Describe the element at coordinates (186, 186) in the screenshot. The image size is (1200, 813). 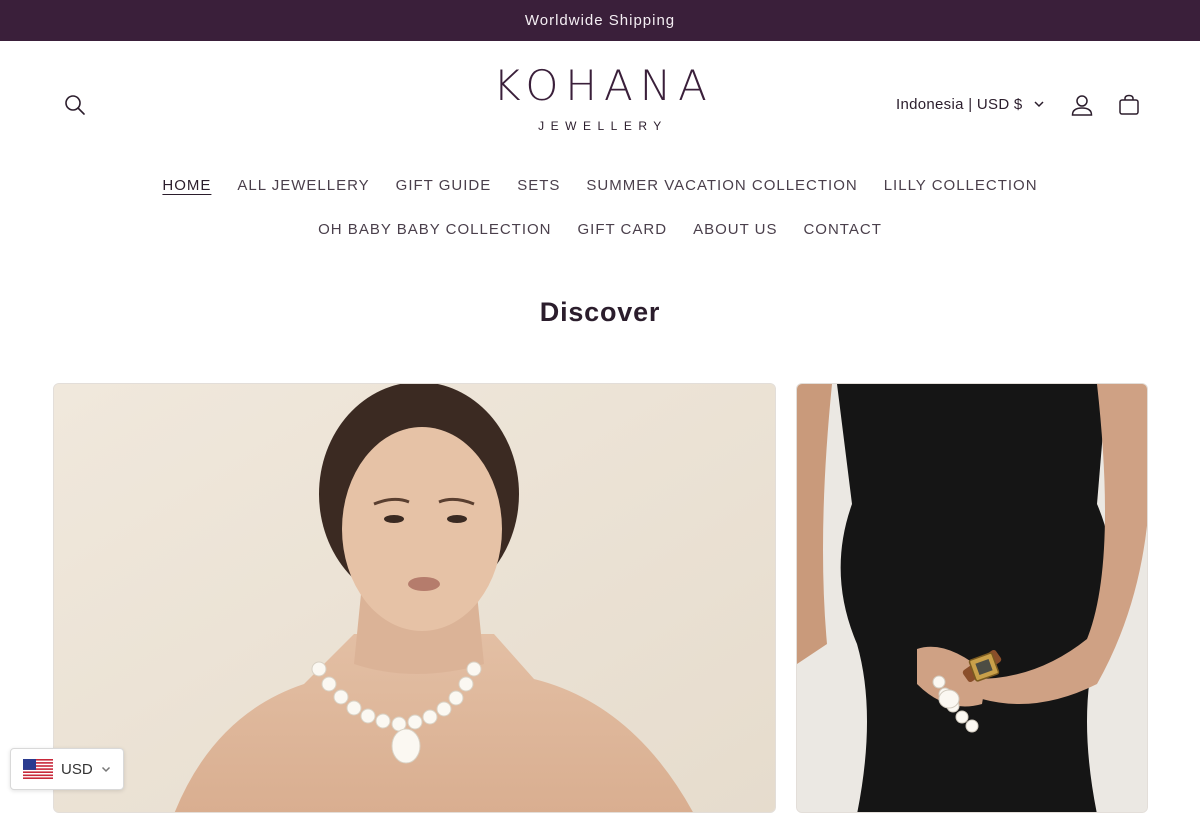
I see `nav-item-home: HOME` at that location.